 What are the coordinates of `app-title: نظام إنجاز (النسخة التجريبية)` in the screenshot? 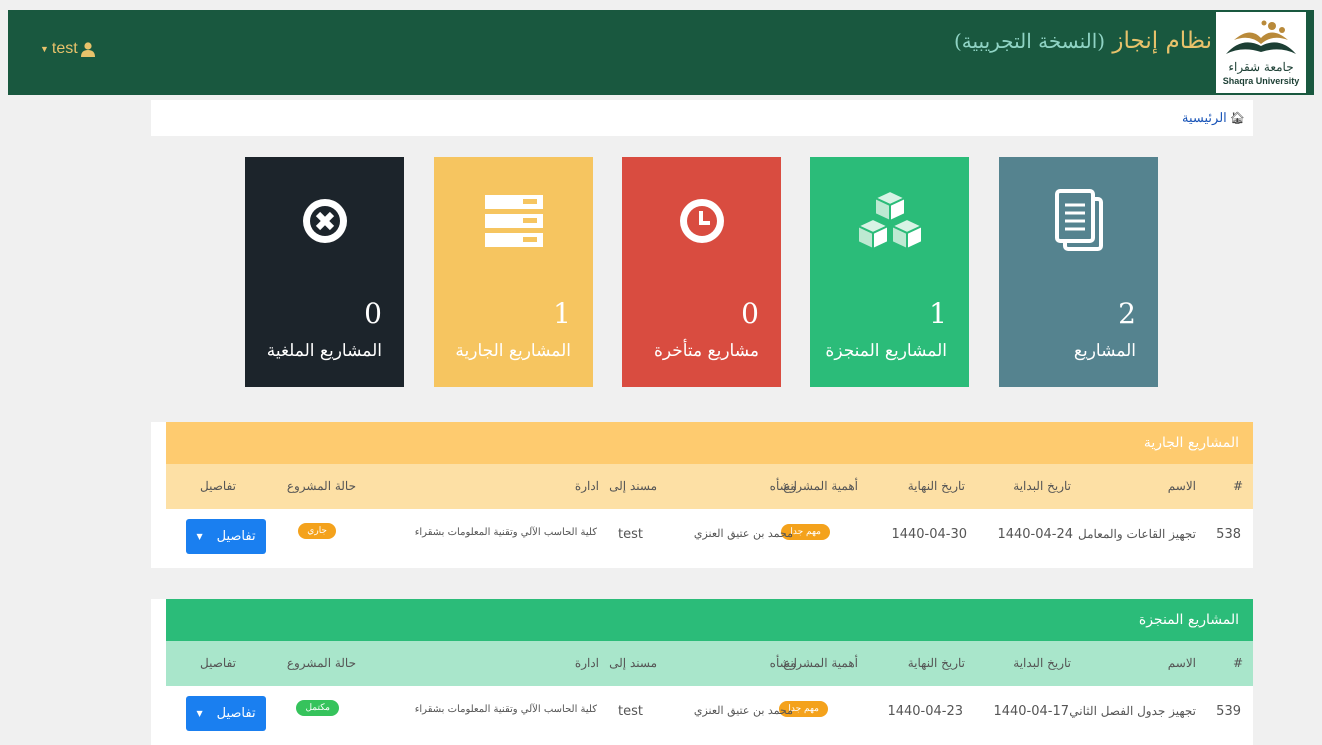 It's located at (1083, 41).